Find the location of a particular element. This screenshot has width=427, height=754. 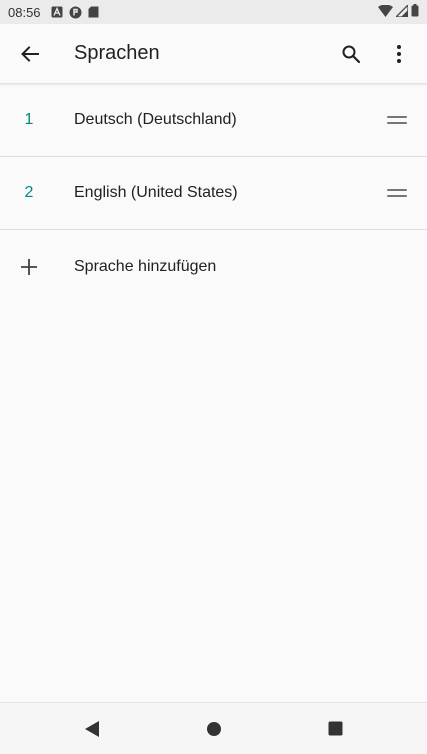

nav-back-icon is located at coordinates (91, 728).